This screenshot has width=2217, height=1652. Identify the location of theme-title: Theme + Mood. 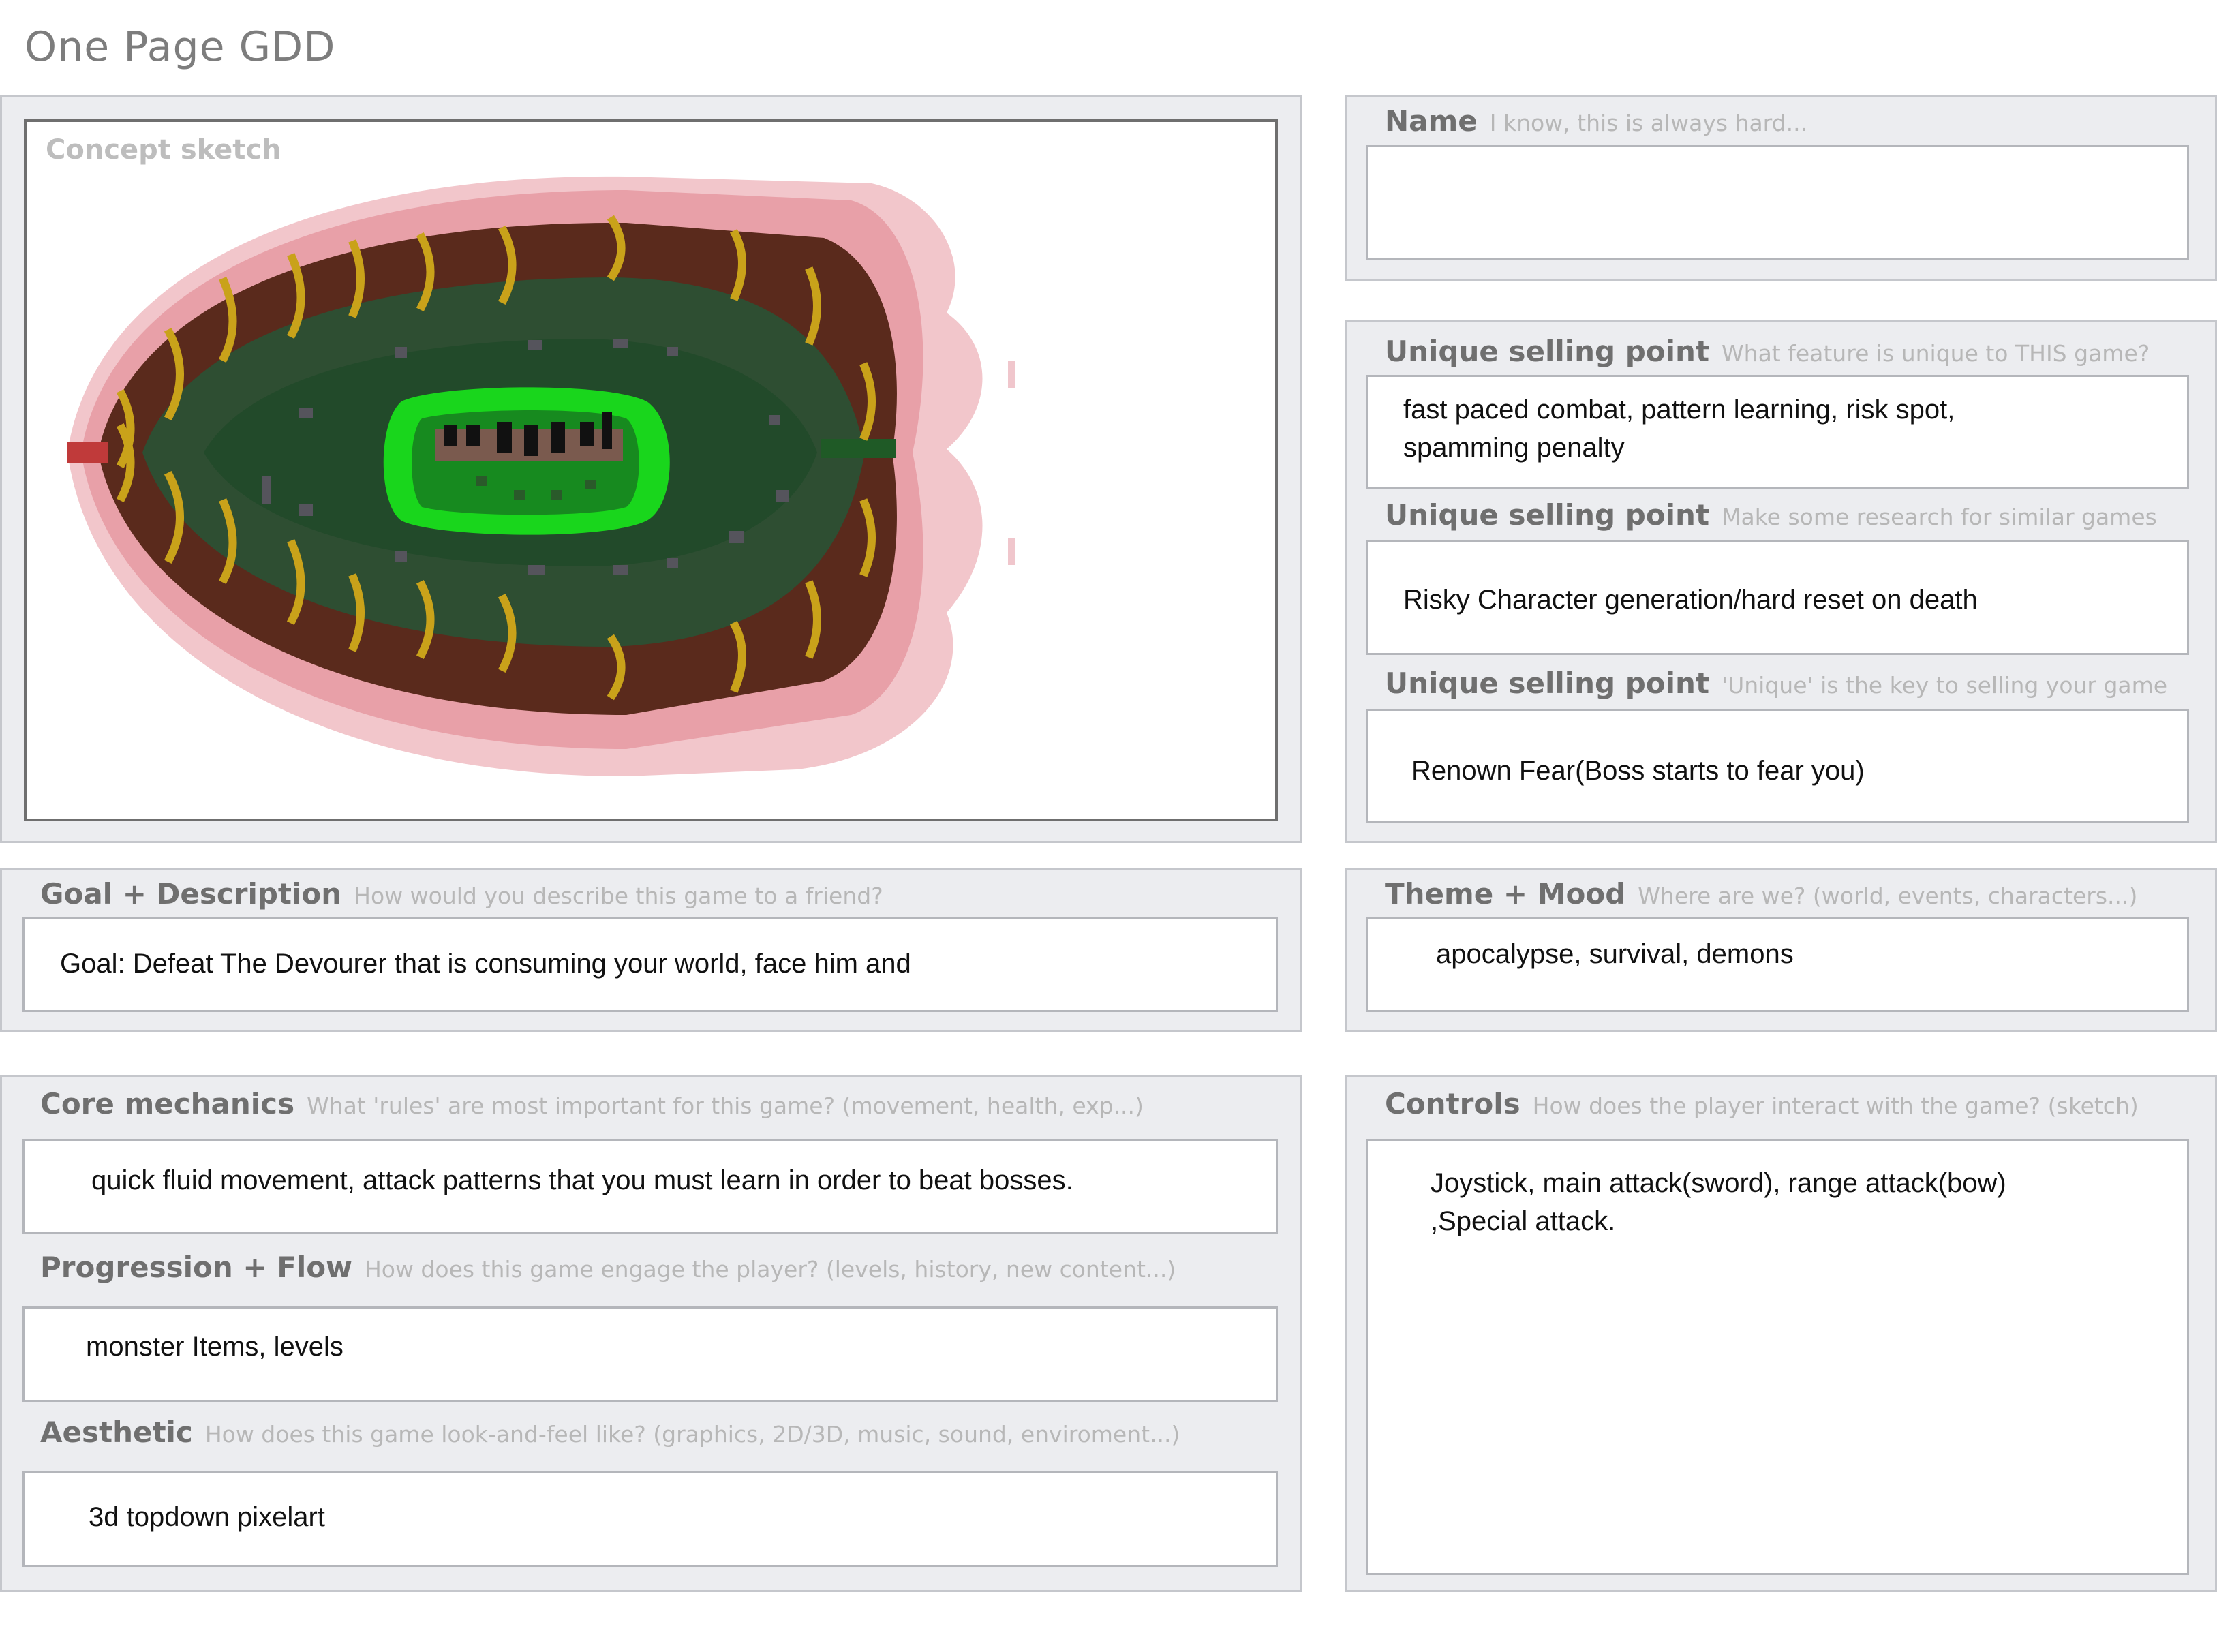
(1505, 894).